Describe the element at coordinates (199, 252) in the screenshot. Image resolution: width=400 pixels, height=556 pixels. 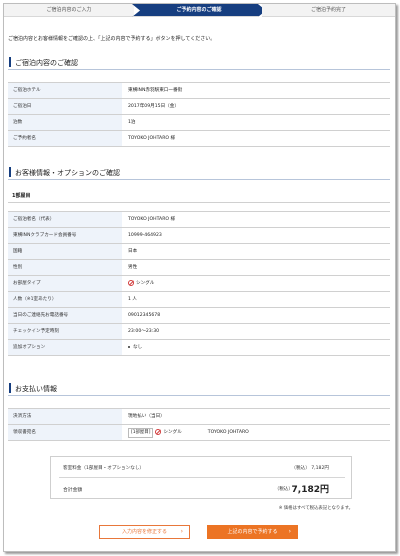
I see `table-row: 国籍 日本` at that location.